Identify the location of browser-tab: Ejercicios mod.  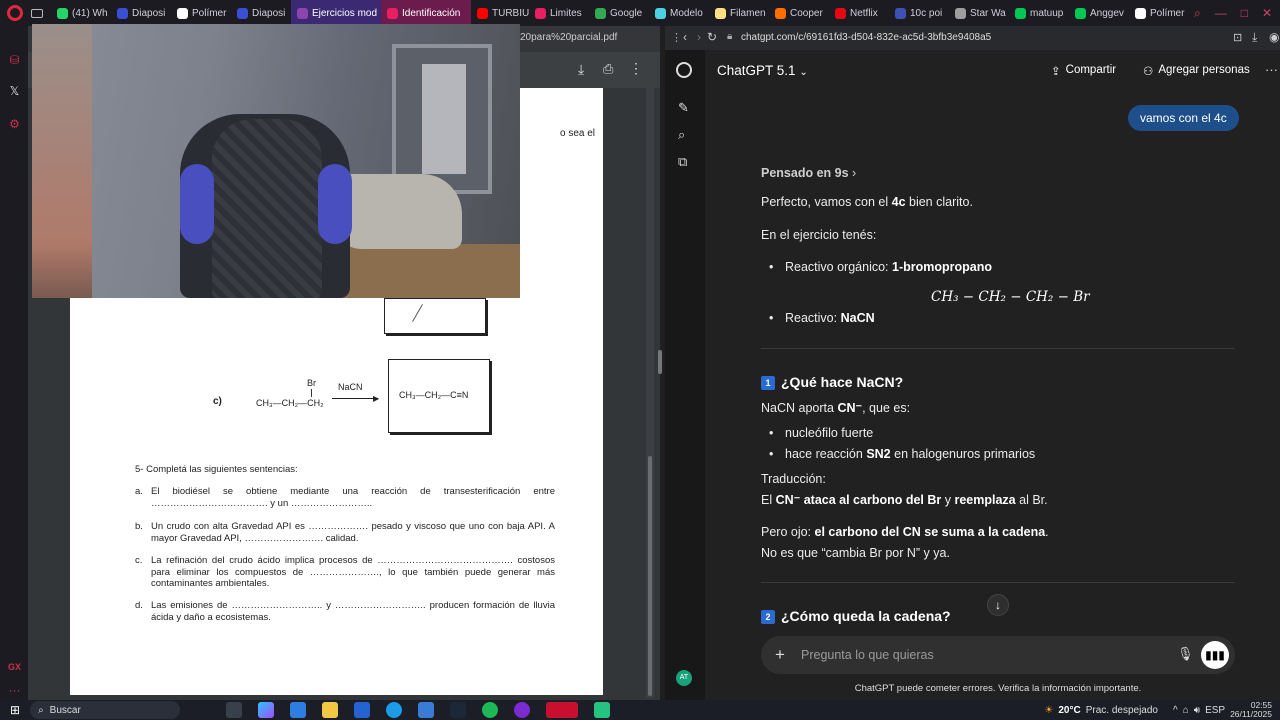
(336, 13).